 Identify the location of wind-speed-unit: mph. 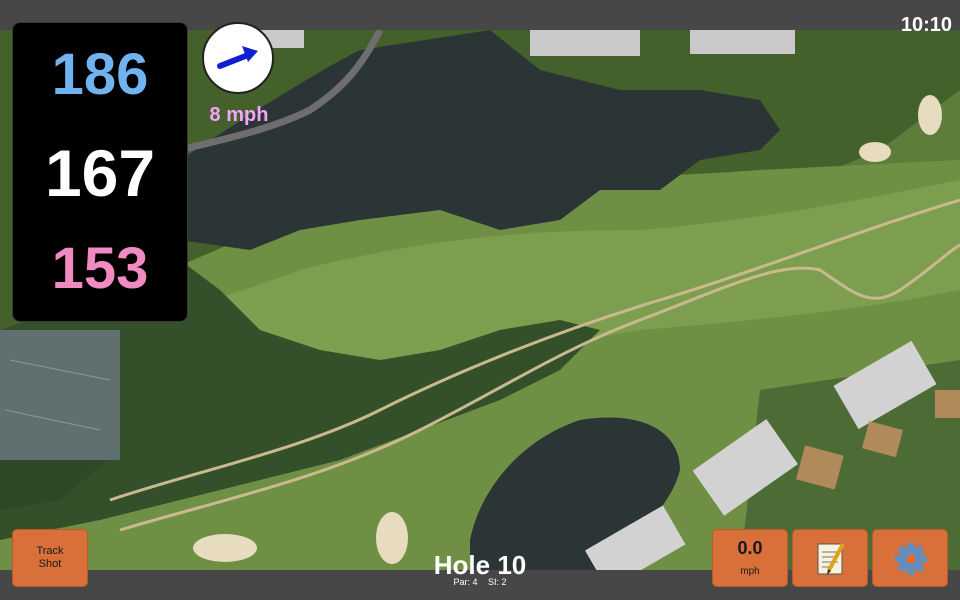
(750, 571).